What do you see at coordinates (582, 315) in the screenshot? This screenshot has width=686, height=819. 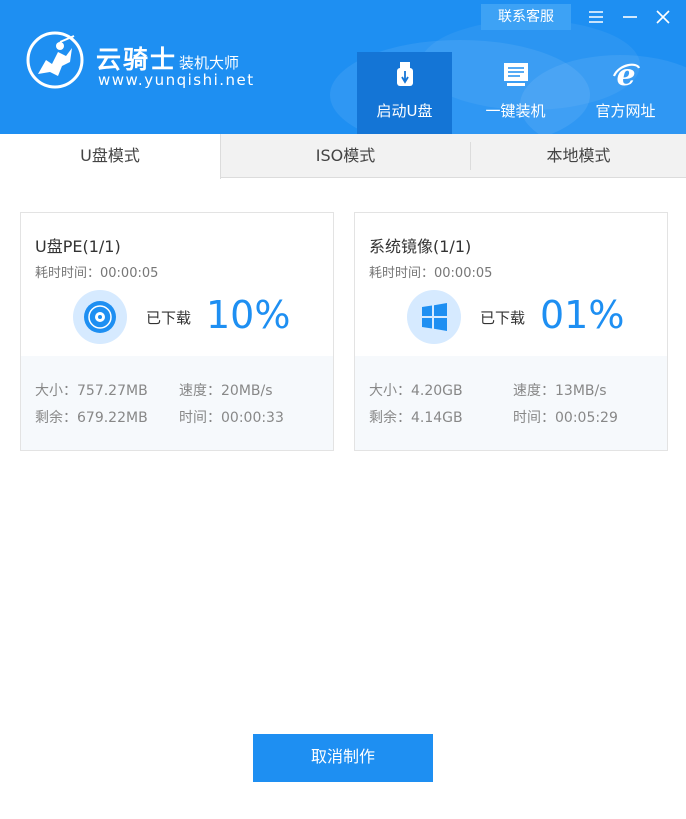 I see `download-percent: 01%` at bounding box center [582, 315].